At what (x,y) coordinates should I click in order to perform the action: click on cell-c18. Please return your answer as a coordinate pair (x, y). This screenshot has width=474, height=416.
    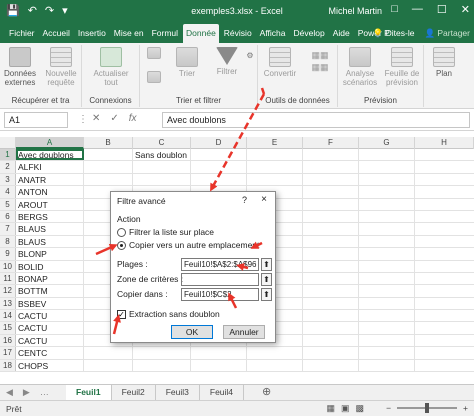
    Looking at the image, I should click on (162, 365).